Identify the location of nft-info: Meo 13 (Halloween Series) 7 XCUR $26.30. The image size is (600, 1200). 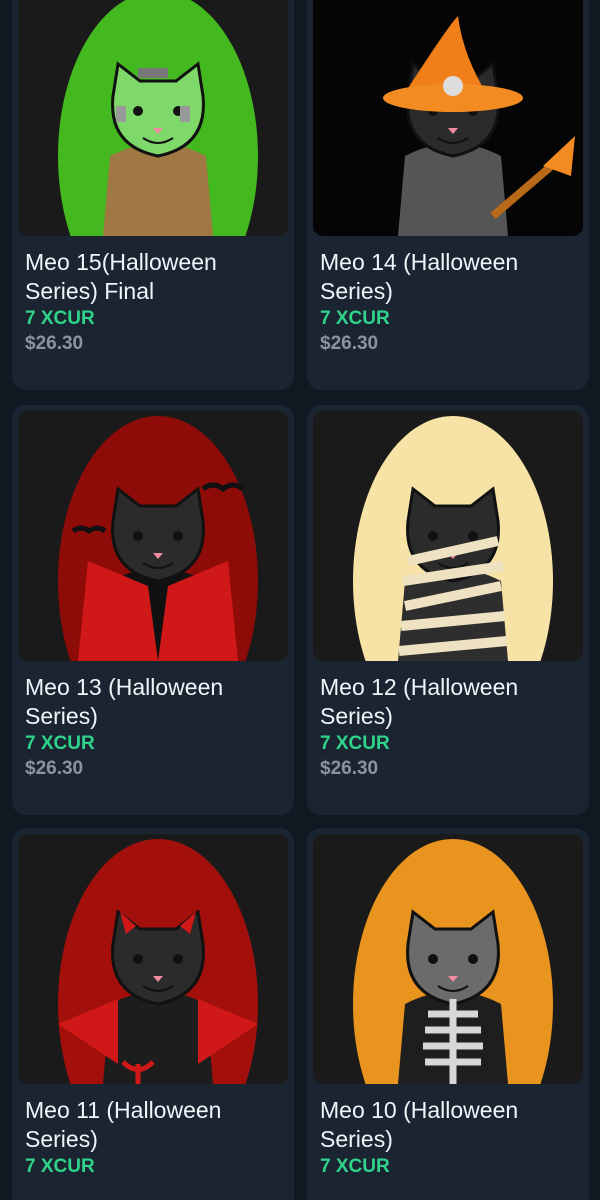
(154, 727).